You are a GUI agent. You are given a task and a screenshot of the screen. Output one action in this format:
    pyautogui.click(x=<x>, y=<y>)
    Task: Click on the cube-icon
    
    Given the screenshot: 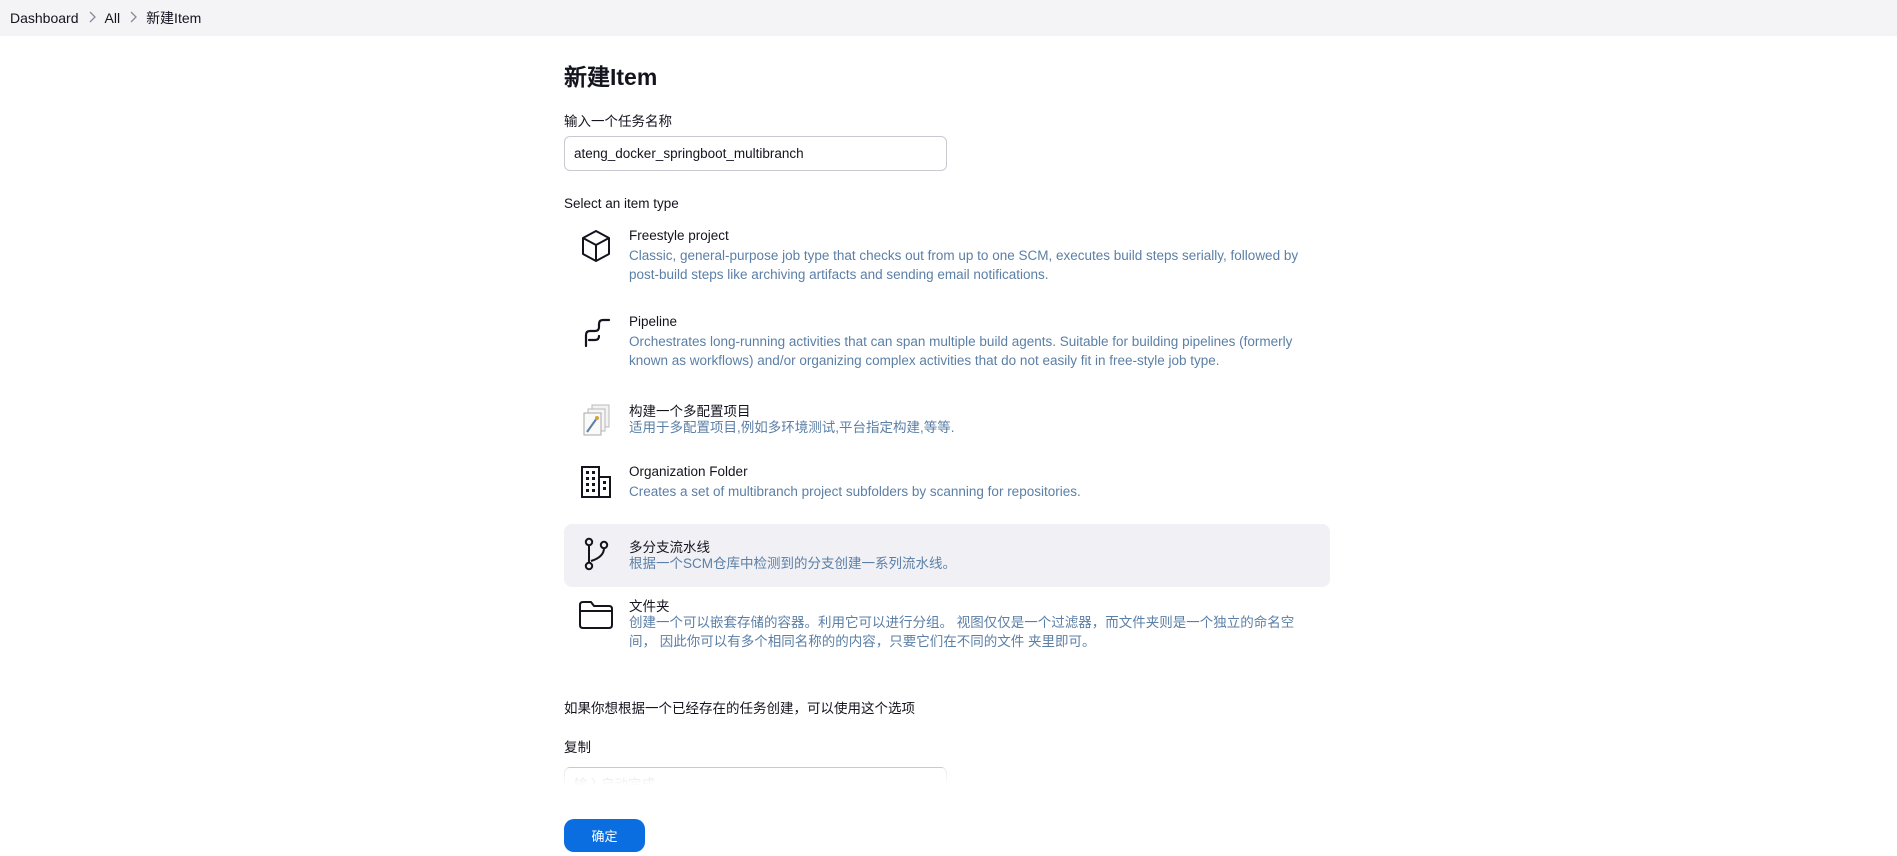 What is the action you would take?
    pyautogui.click(x=596, y=246)
    